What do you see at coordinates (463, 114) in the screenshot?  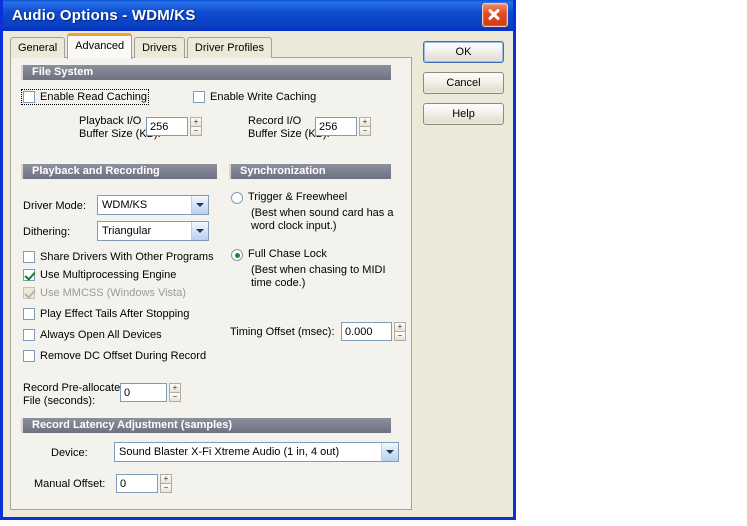 I see `help-button: Help` at bounding box center [463, 114].